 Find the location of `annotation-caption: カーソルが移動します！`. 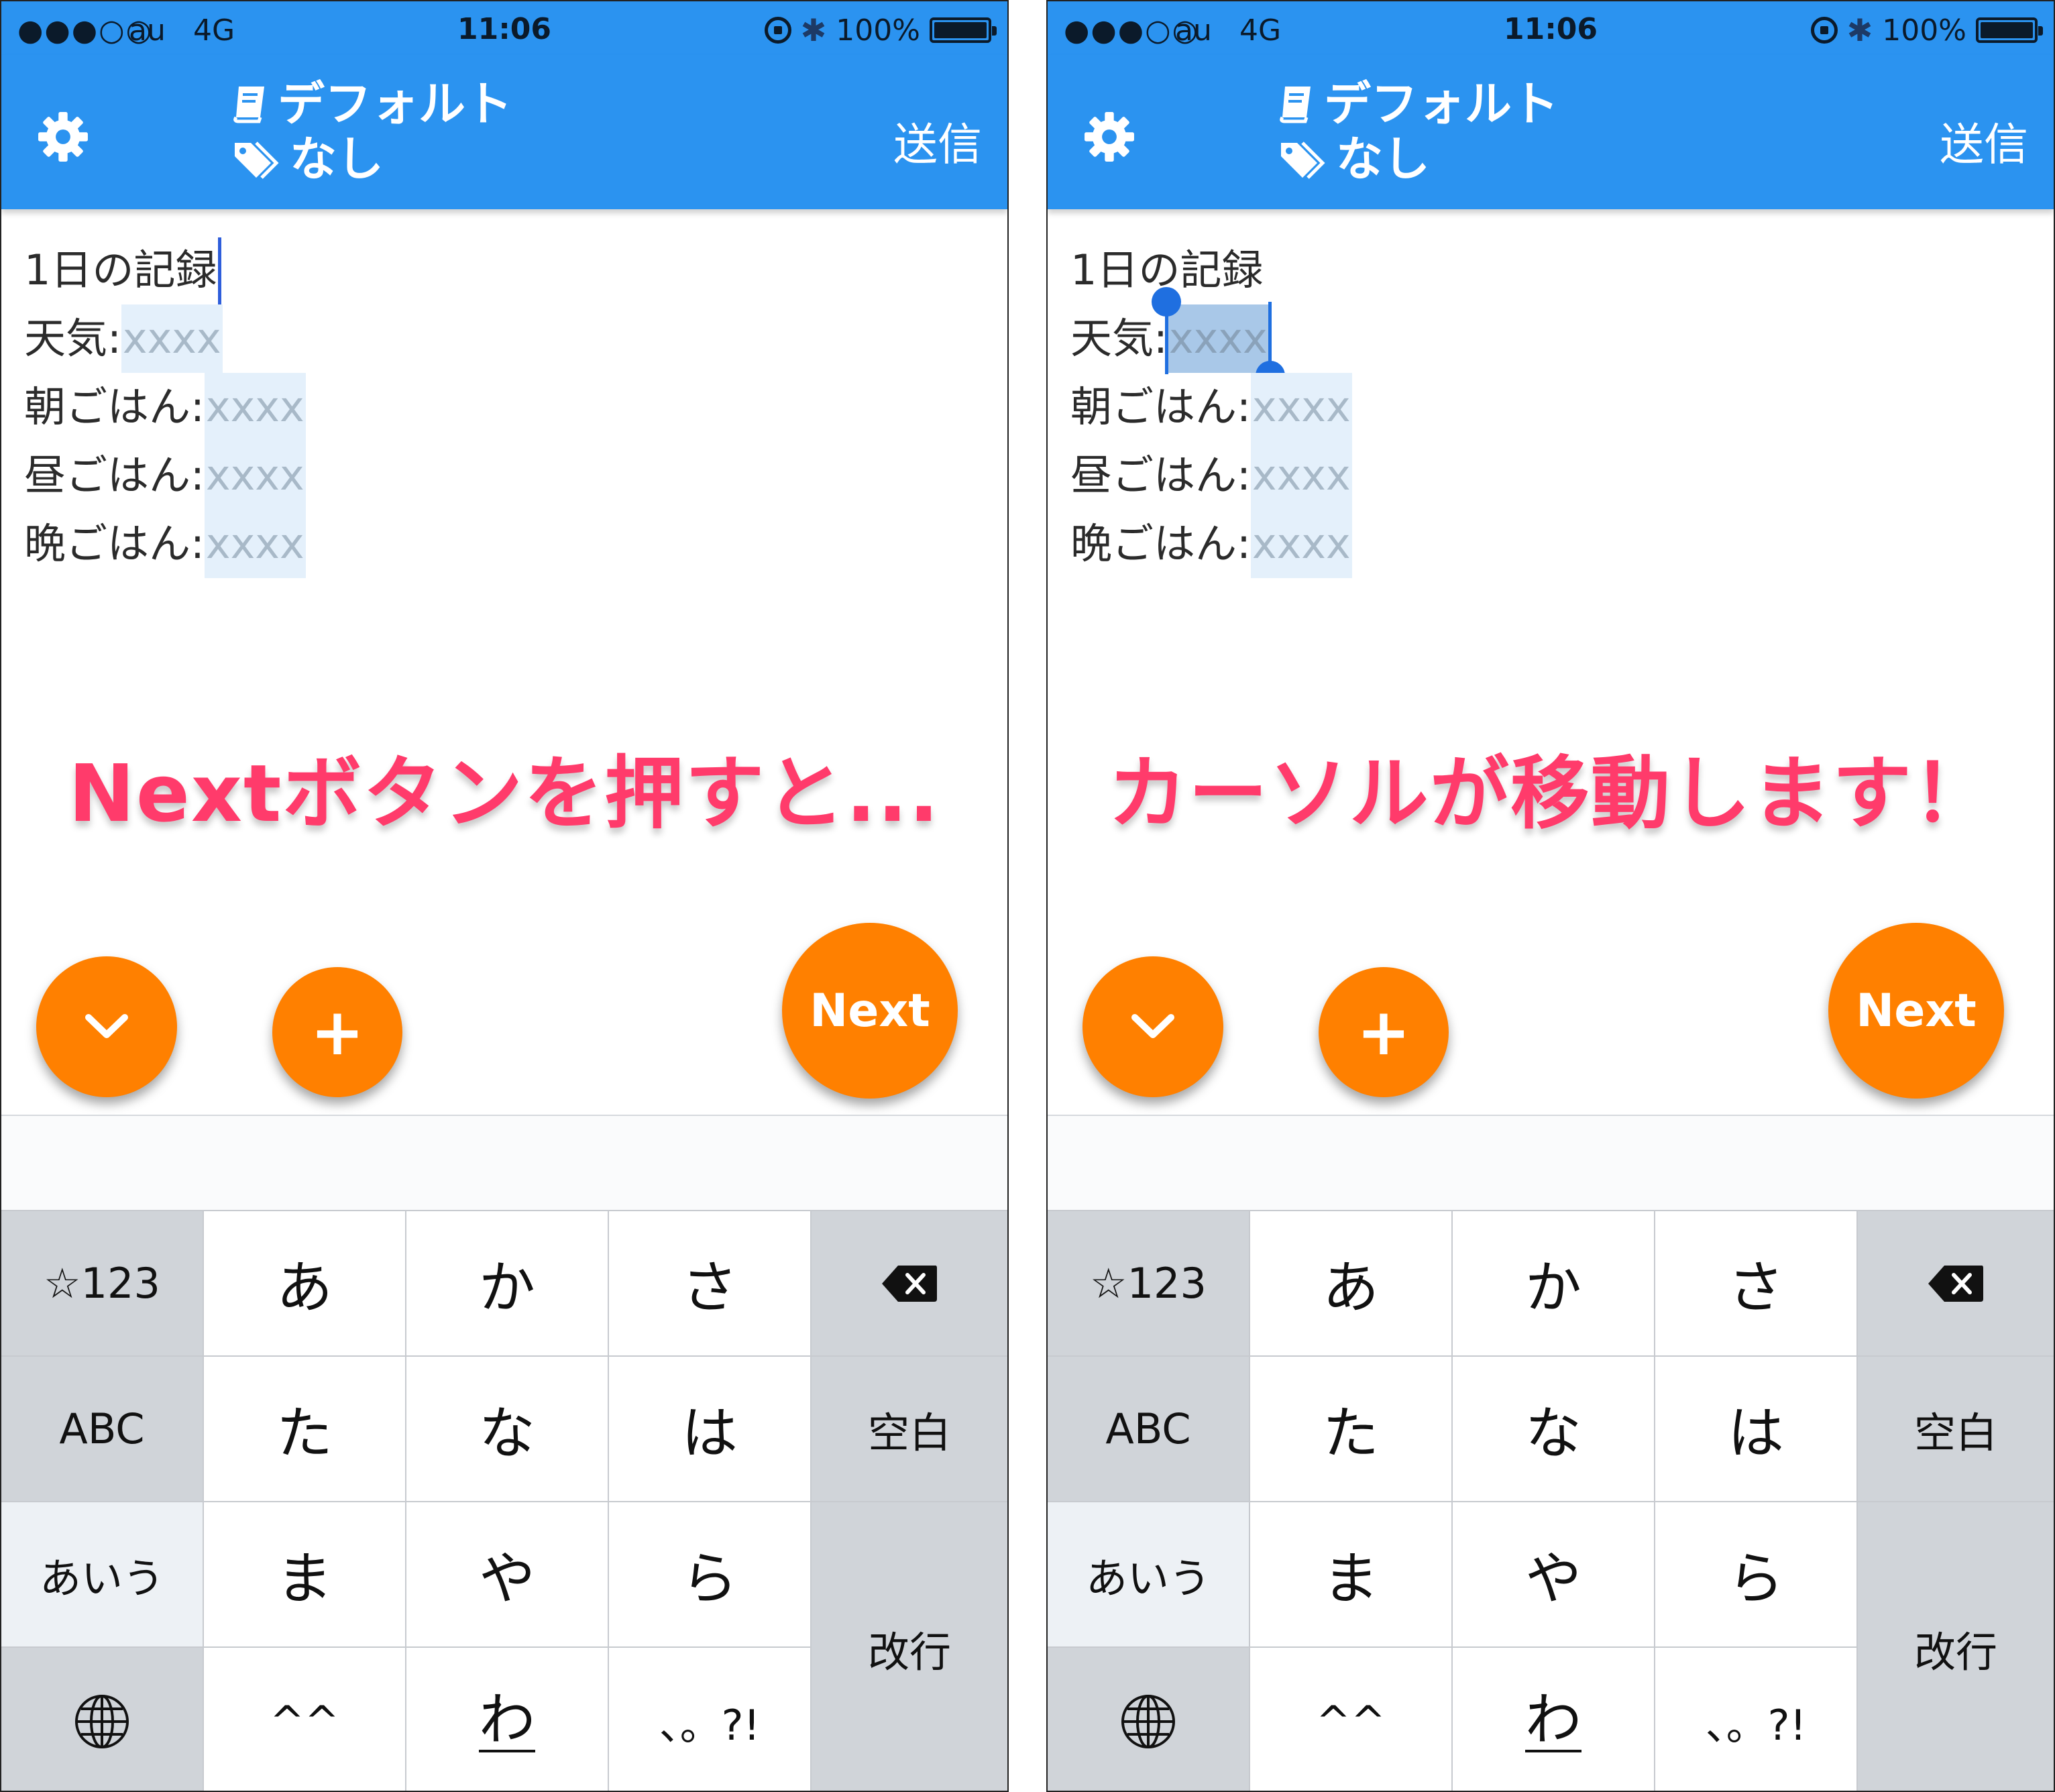

annotation-caption: カーソルが移動します！ is located at coordinates (1550, 793).